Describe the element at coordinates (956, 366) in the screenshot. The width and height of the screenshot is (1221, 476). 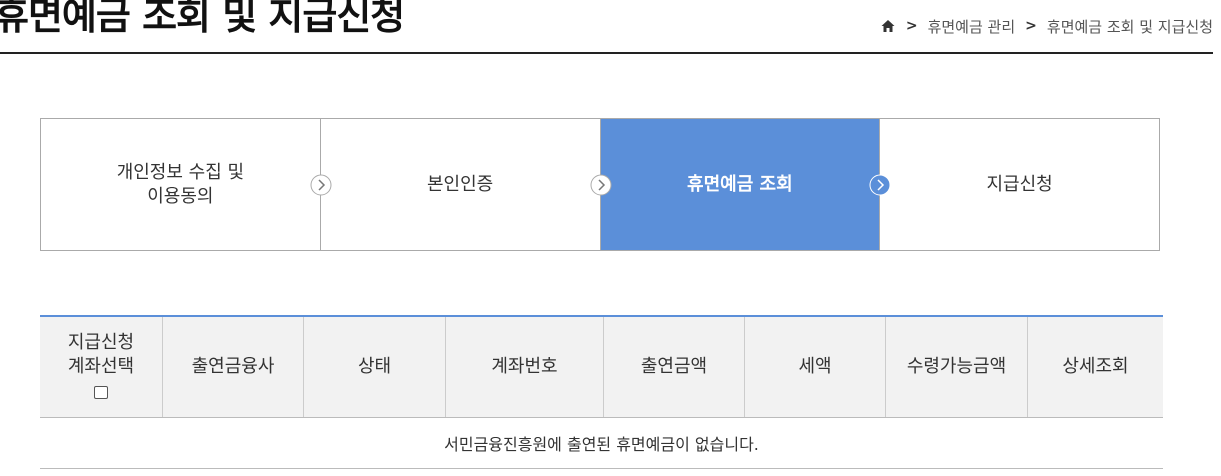
I see `column-receivable-amount: 수령가능금액` at that location.